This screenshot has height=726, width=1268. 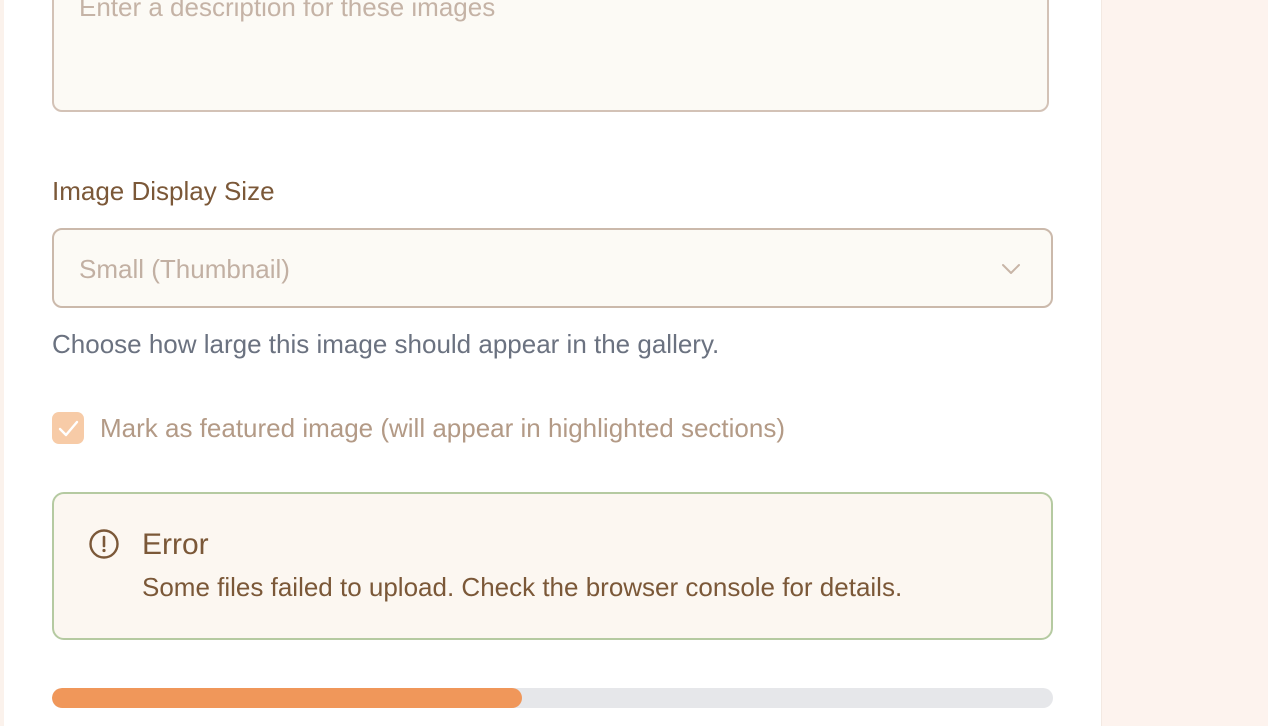 I want to click on description-textarea: Enter a description for these images, so click(x=550, y=56).